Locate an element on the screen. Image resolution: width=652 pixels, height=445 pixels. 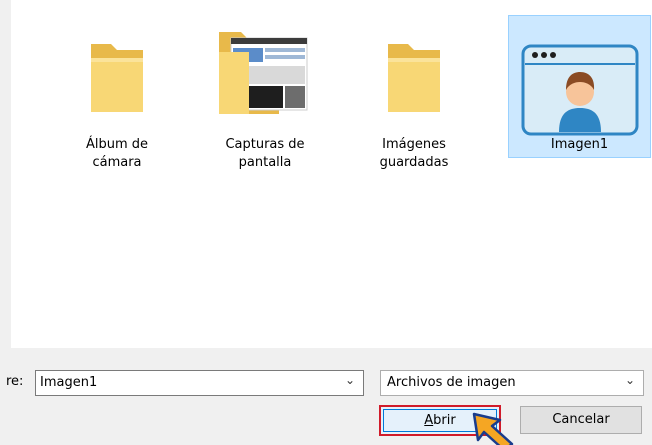
cancel-button: Cancelar is located at coordinates (581, 420).